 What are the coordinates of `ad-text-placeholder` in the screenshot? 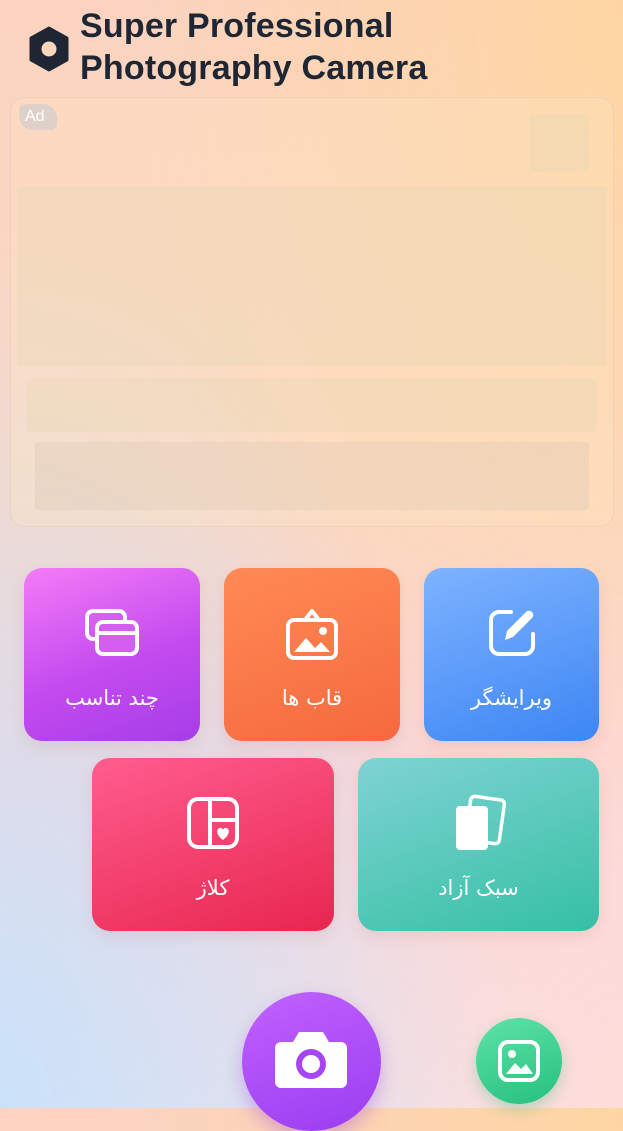 It's located at (312, 405).